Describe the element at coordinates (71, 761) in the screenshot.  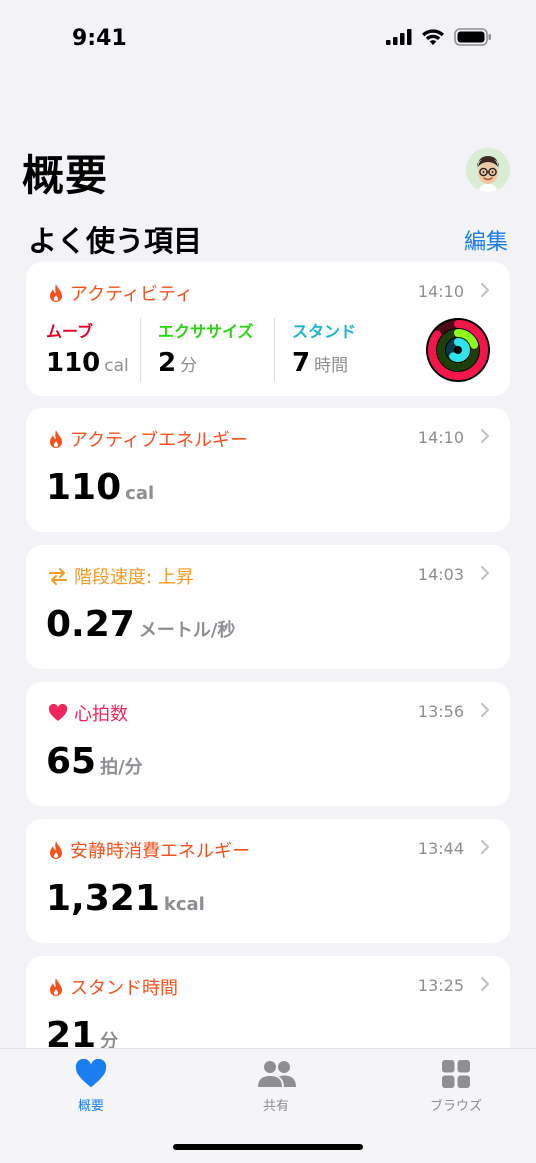
I see `metric-value: 65` at that location.